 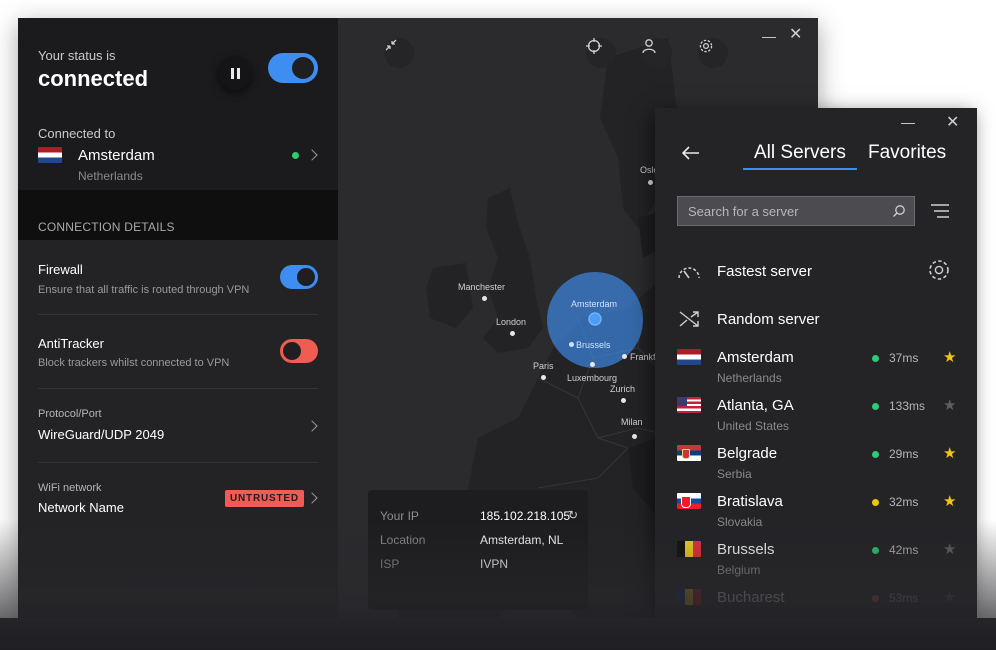 What do you see at coordinates (816, 285) in the screenshot?
I see `fastest-server-row: Fastest server` at bounding box center [816, 285].